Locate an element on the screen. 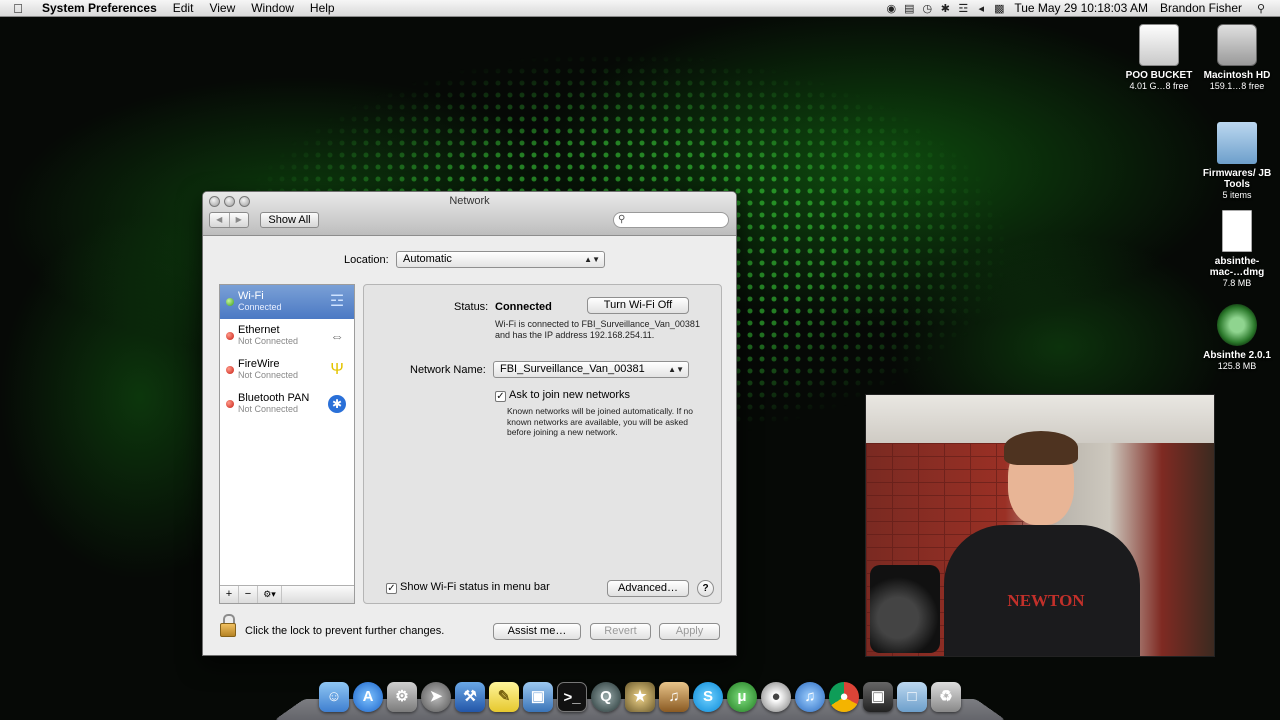 The image size is (1280, 720). lock-icon is located at coordinates (227, 625).